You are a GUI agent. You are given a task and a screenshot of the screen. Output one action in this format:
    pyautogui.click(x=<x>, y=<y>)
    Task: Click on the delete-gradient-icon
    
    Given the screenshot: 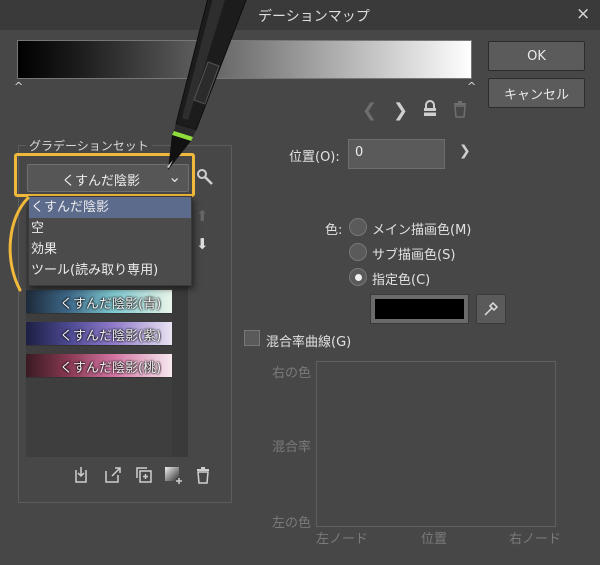 What is the action you would take?
    pyautogui.click(x=203, y=477)
    